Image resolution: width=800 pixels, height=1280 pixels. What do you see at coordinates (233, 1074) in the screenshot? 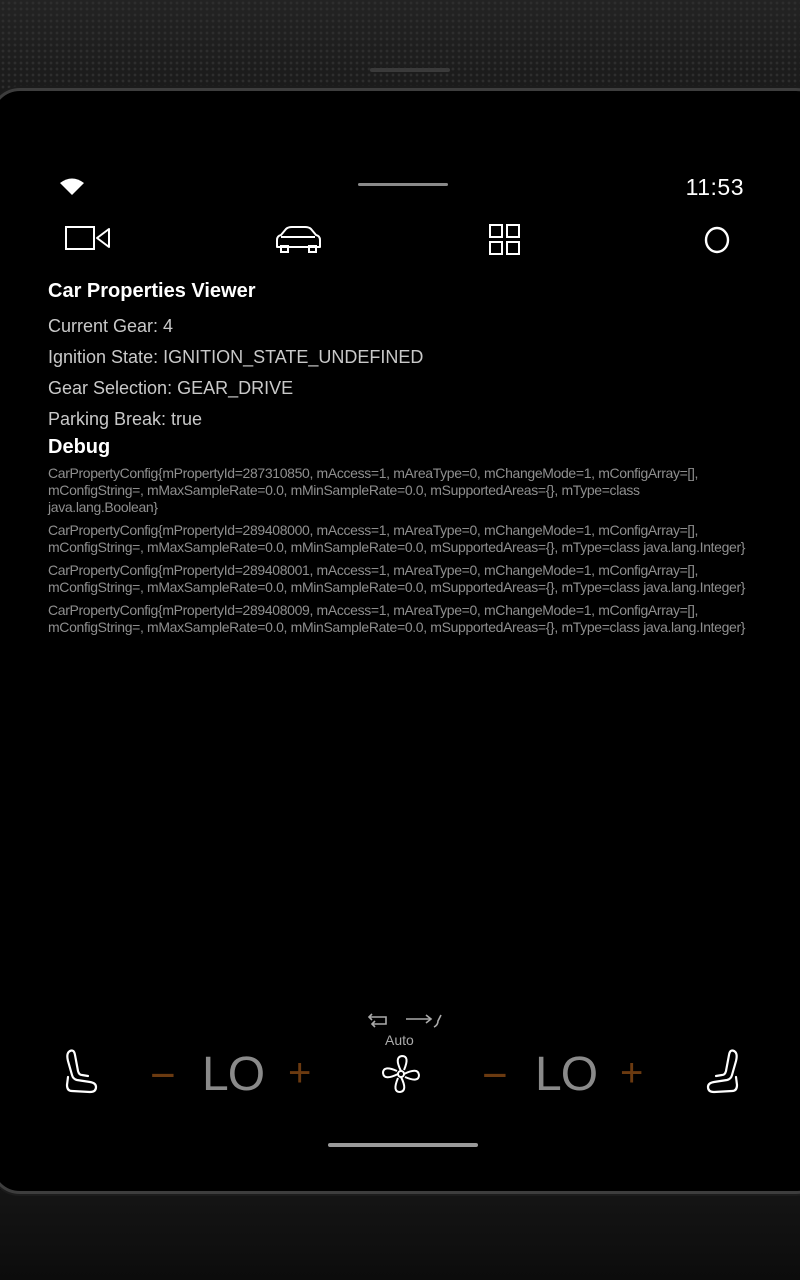
I see `left-temperature: LO` at bounding box center [233, 1074].